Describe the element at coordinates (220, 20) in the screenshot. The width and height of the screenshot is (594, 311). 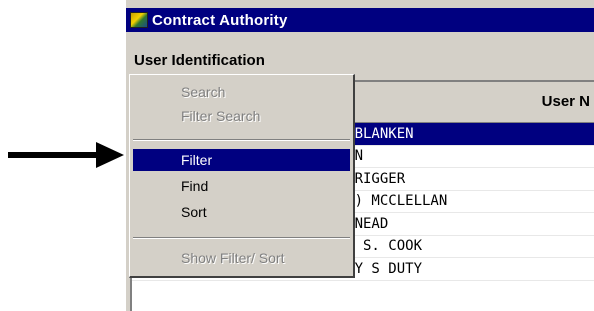
I see `window-title: Contract Authority` at that location.